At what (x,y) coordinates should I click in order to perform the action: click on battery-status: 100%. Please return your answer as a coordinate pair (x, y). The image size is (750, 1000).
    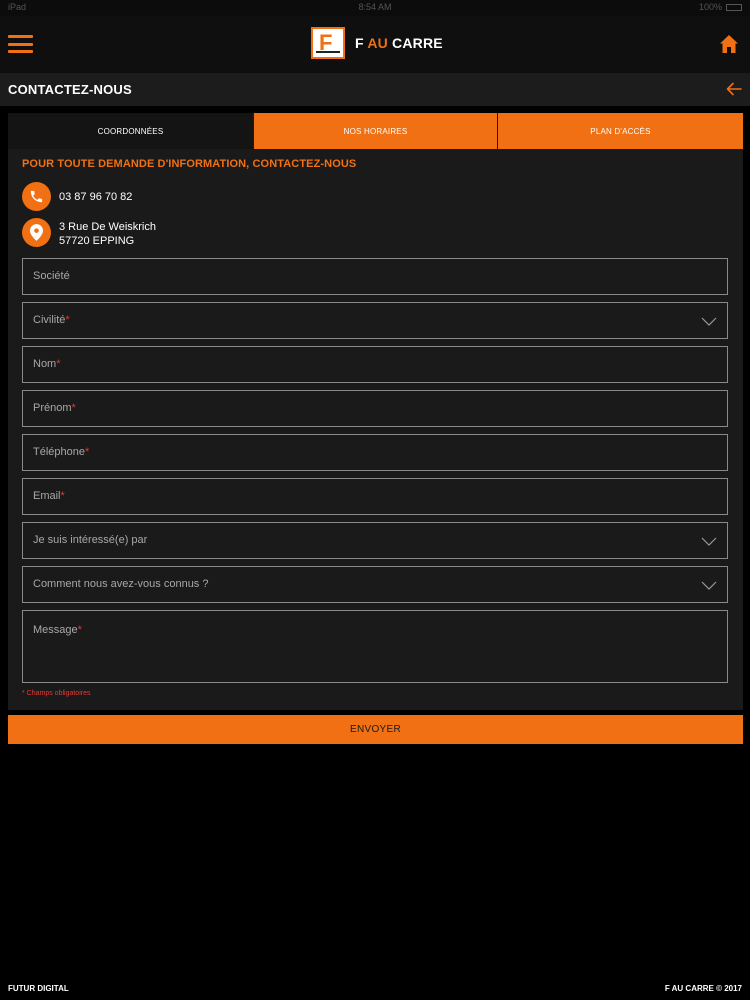
    Looking at the image, I should click on (720, 7).